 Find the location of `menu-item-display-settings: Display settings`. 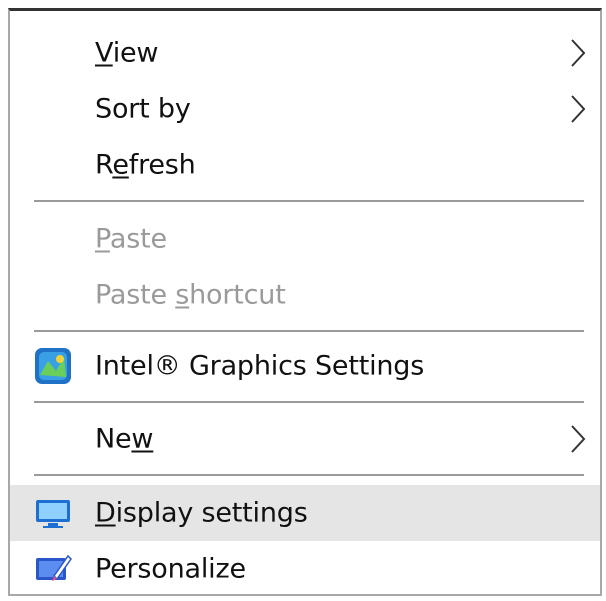

menu-item-display-settings: Display settings is located at coordinates (305, 513).